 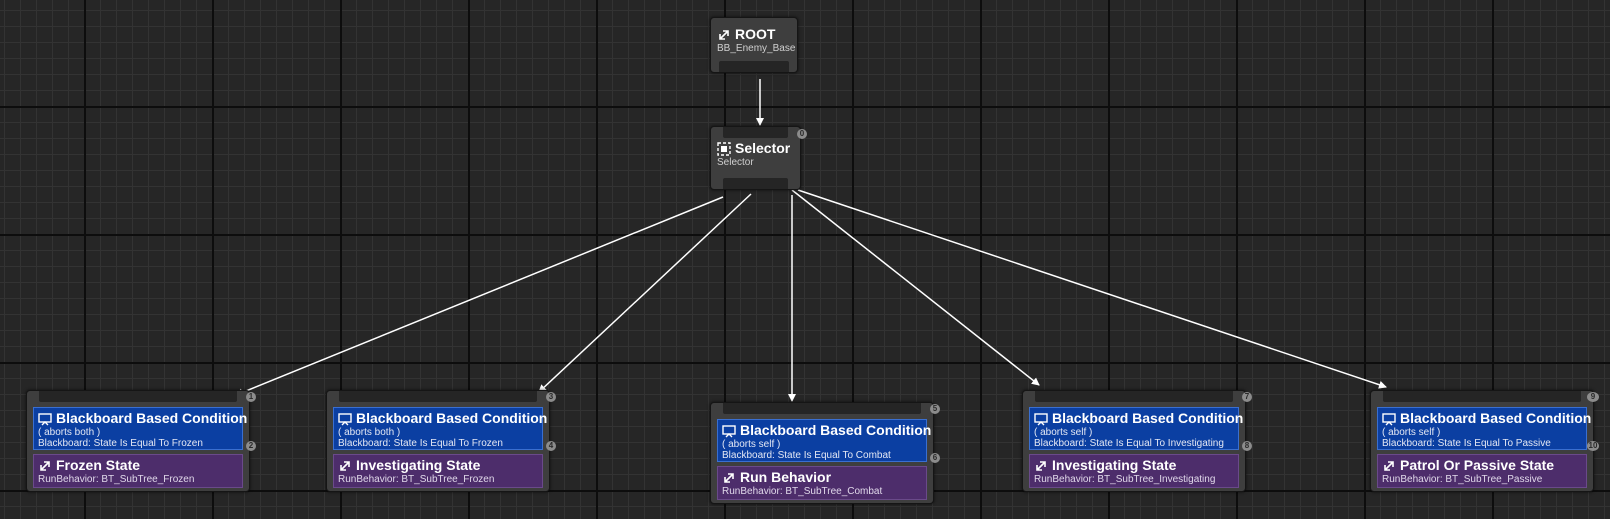 What do you see at coordinates (438, 396) in the screenshot?
I see `child-2-input-pin` at bounding box center [438, 396].